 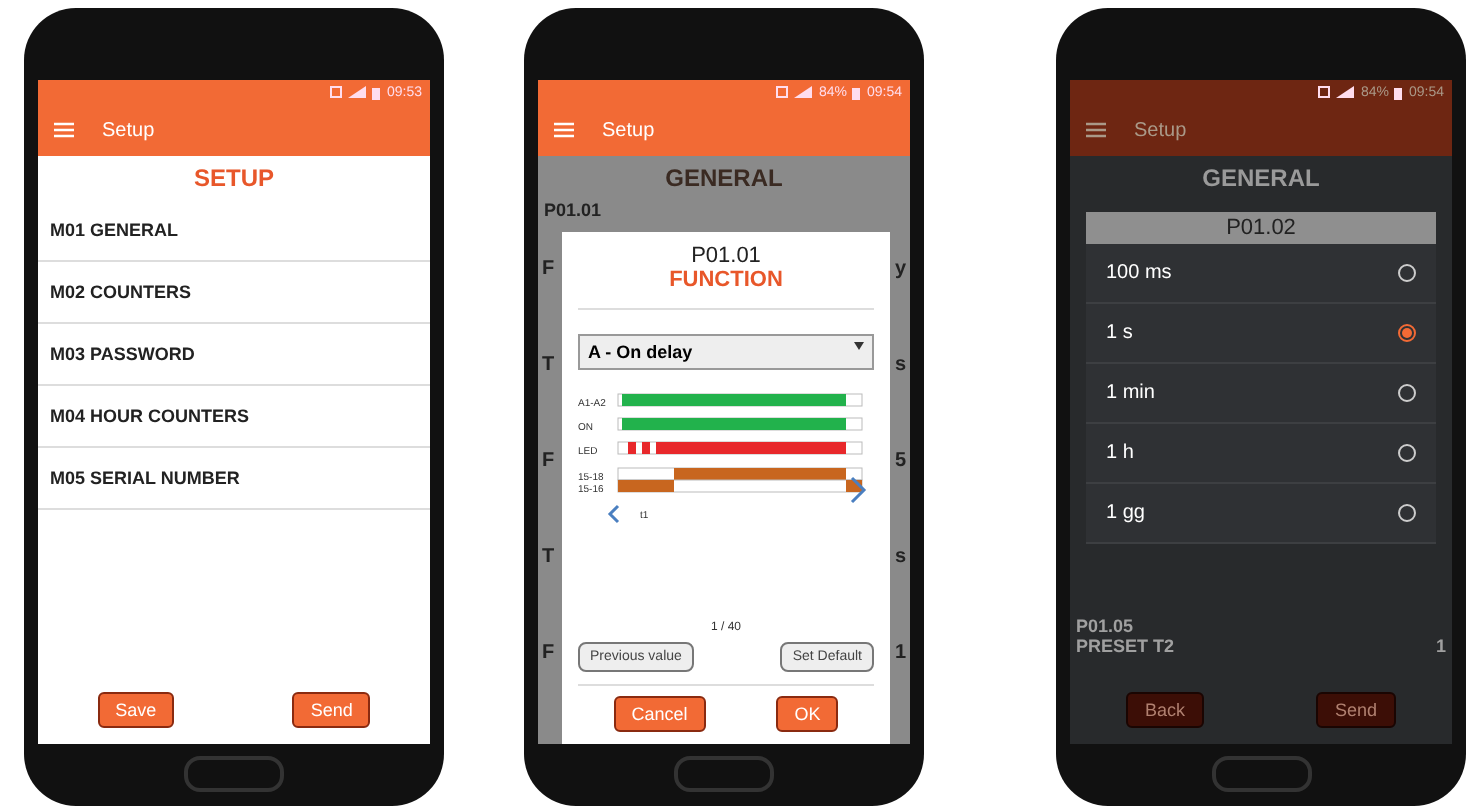 What do you see at coordinates (613, 514) in the screenshot?
I see `chevron-left-icon` at bounding box center [613, 514].